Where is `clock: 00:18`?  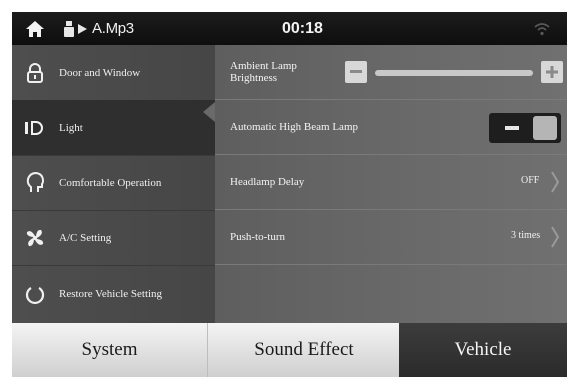
clock: 00:18 is located at coordinates (302, 28).